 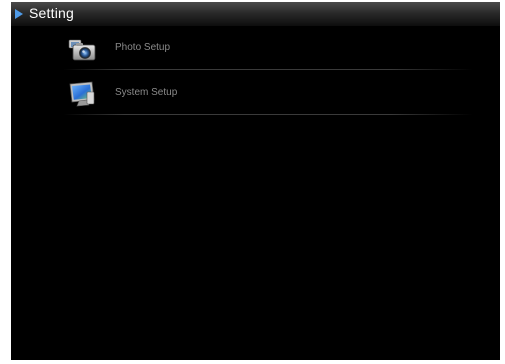 I want to click on camera-icon, so click(x=82, y=50).